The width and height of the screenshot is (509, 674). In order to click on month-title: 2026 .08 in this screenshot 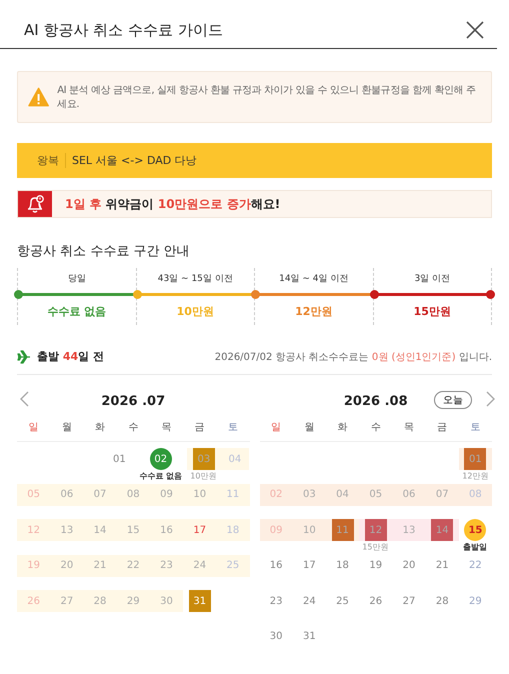, I will do `click(376, 401)`.